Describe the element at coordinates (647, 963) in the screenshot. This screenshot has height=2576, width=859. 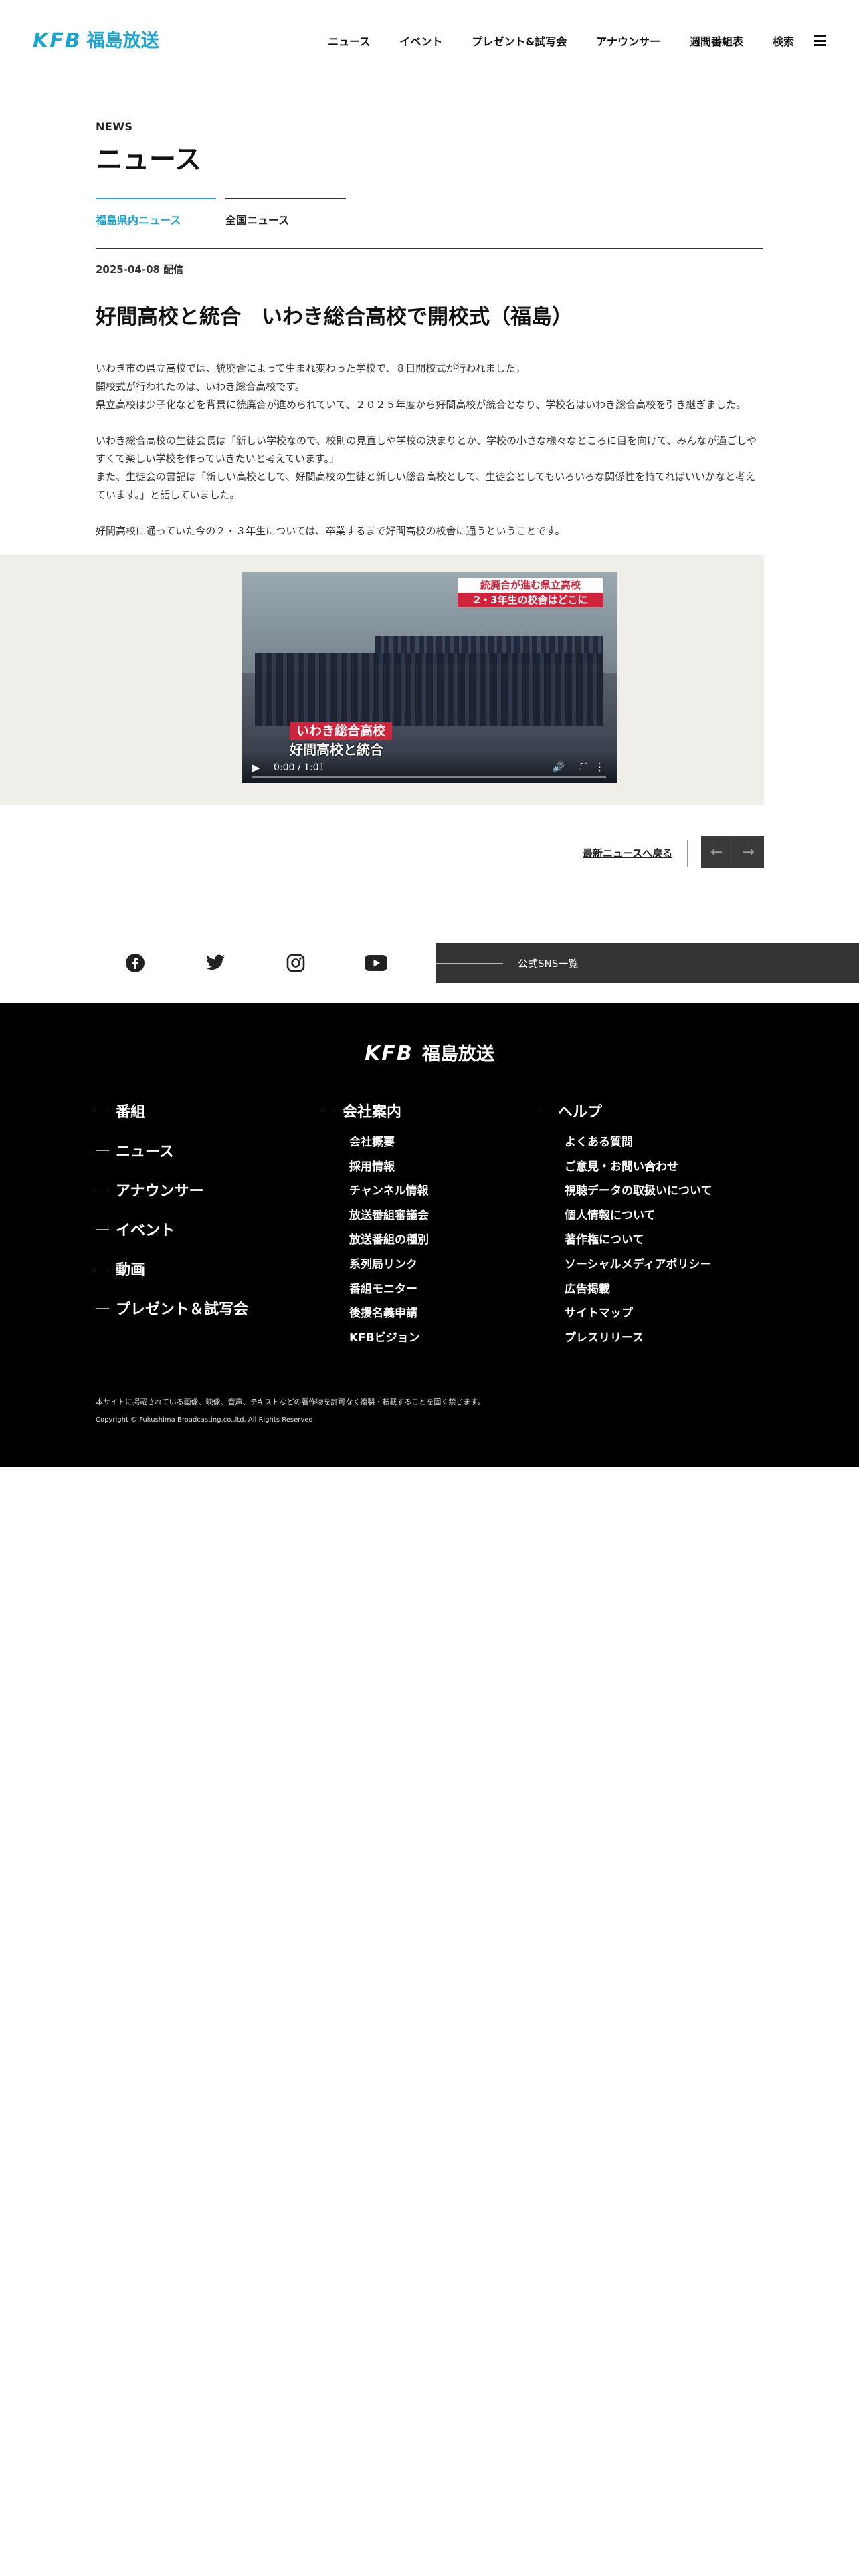
I see `sns-list-button: 公式SNS一覧` at that location.